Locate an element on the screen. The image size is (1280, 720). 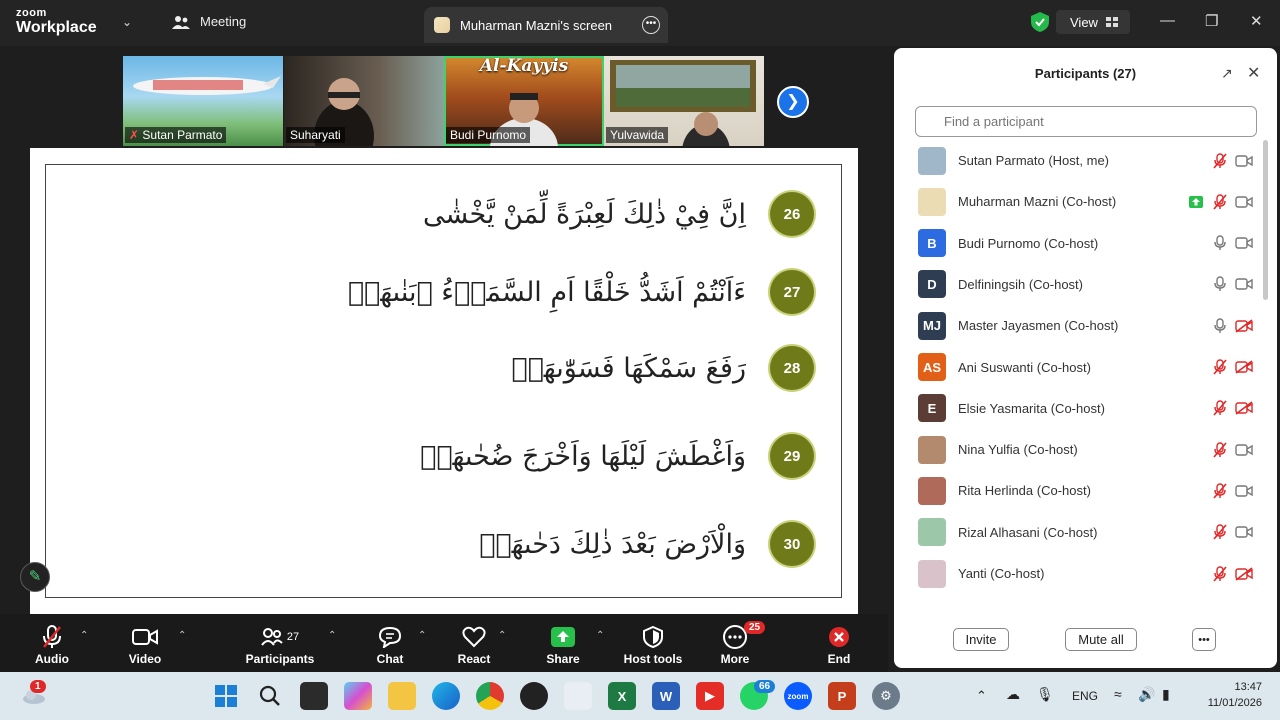
participant-row: Yanti (Co-host) is located at coordinates (1086, 573).